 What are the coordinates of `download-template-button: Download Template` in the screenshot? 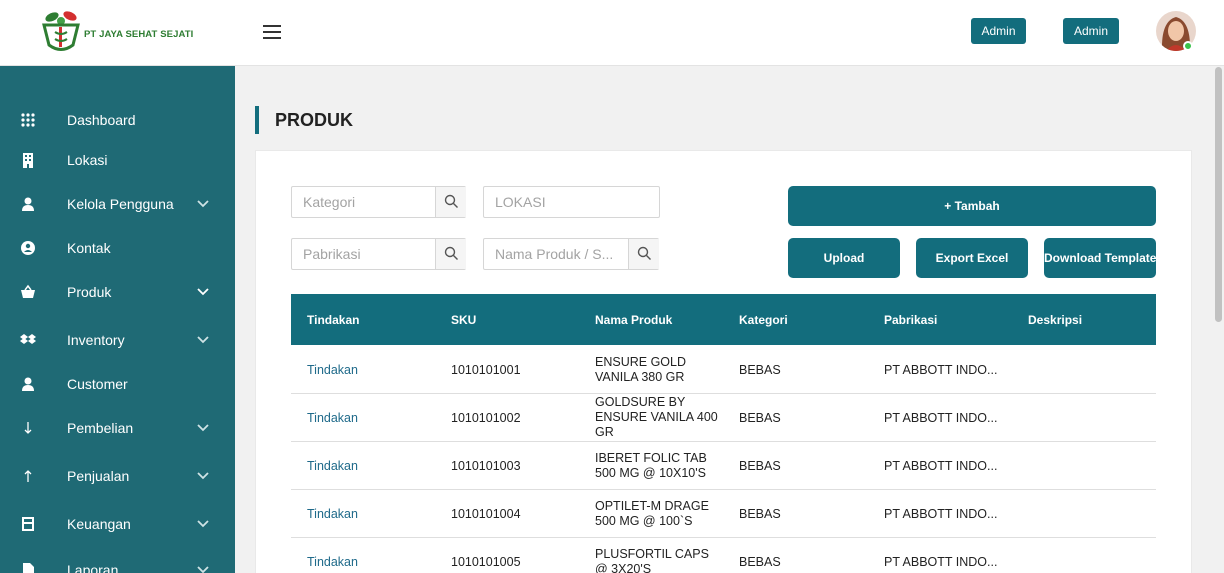 It's located at (1100, 258).